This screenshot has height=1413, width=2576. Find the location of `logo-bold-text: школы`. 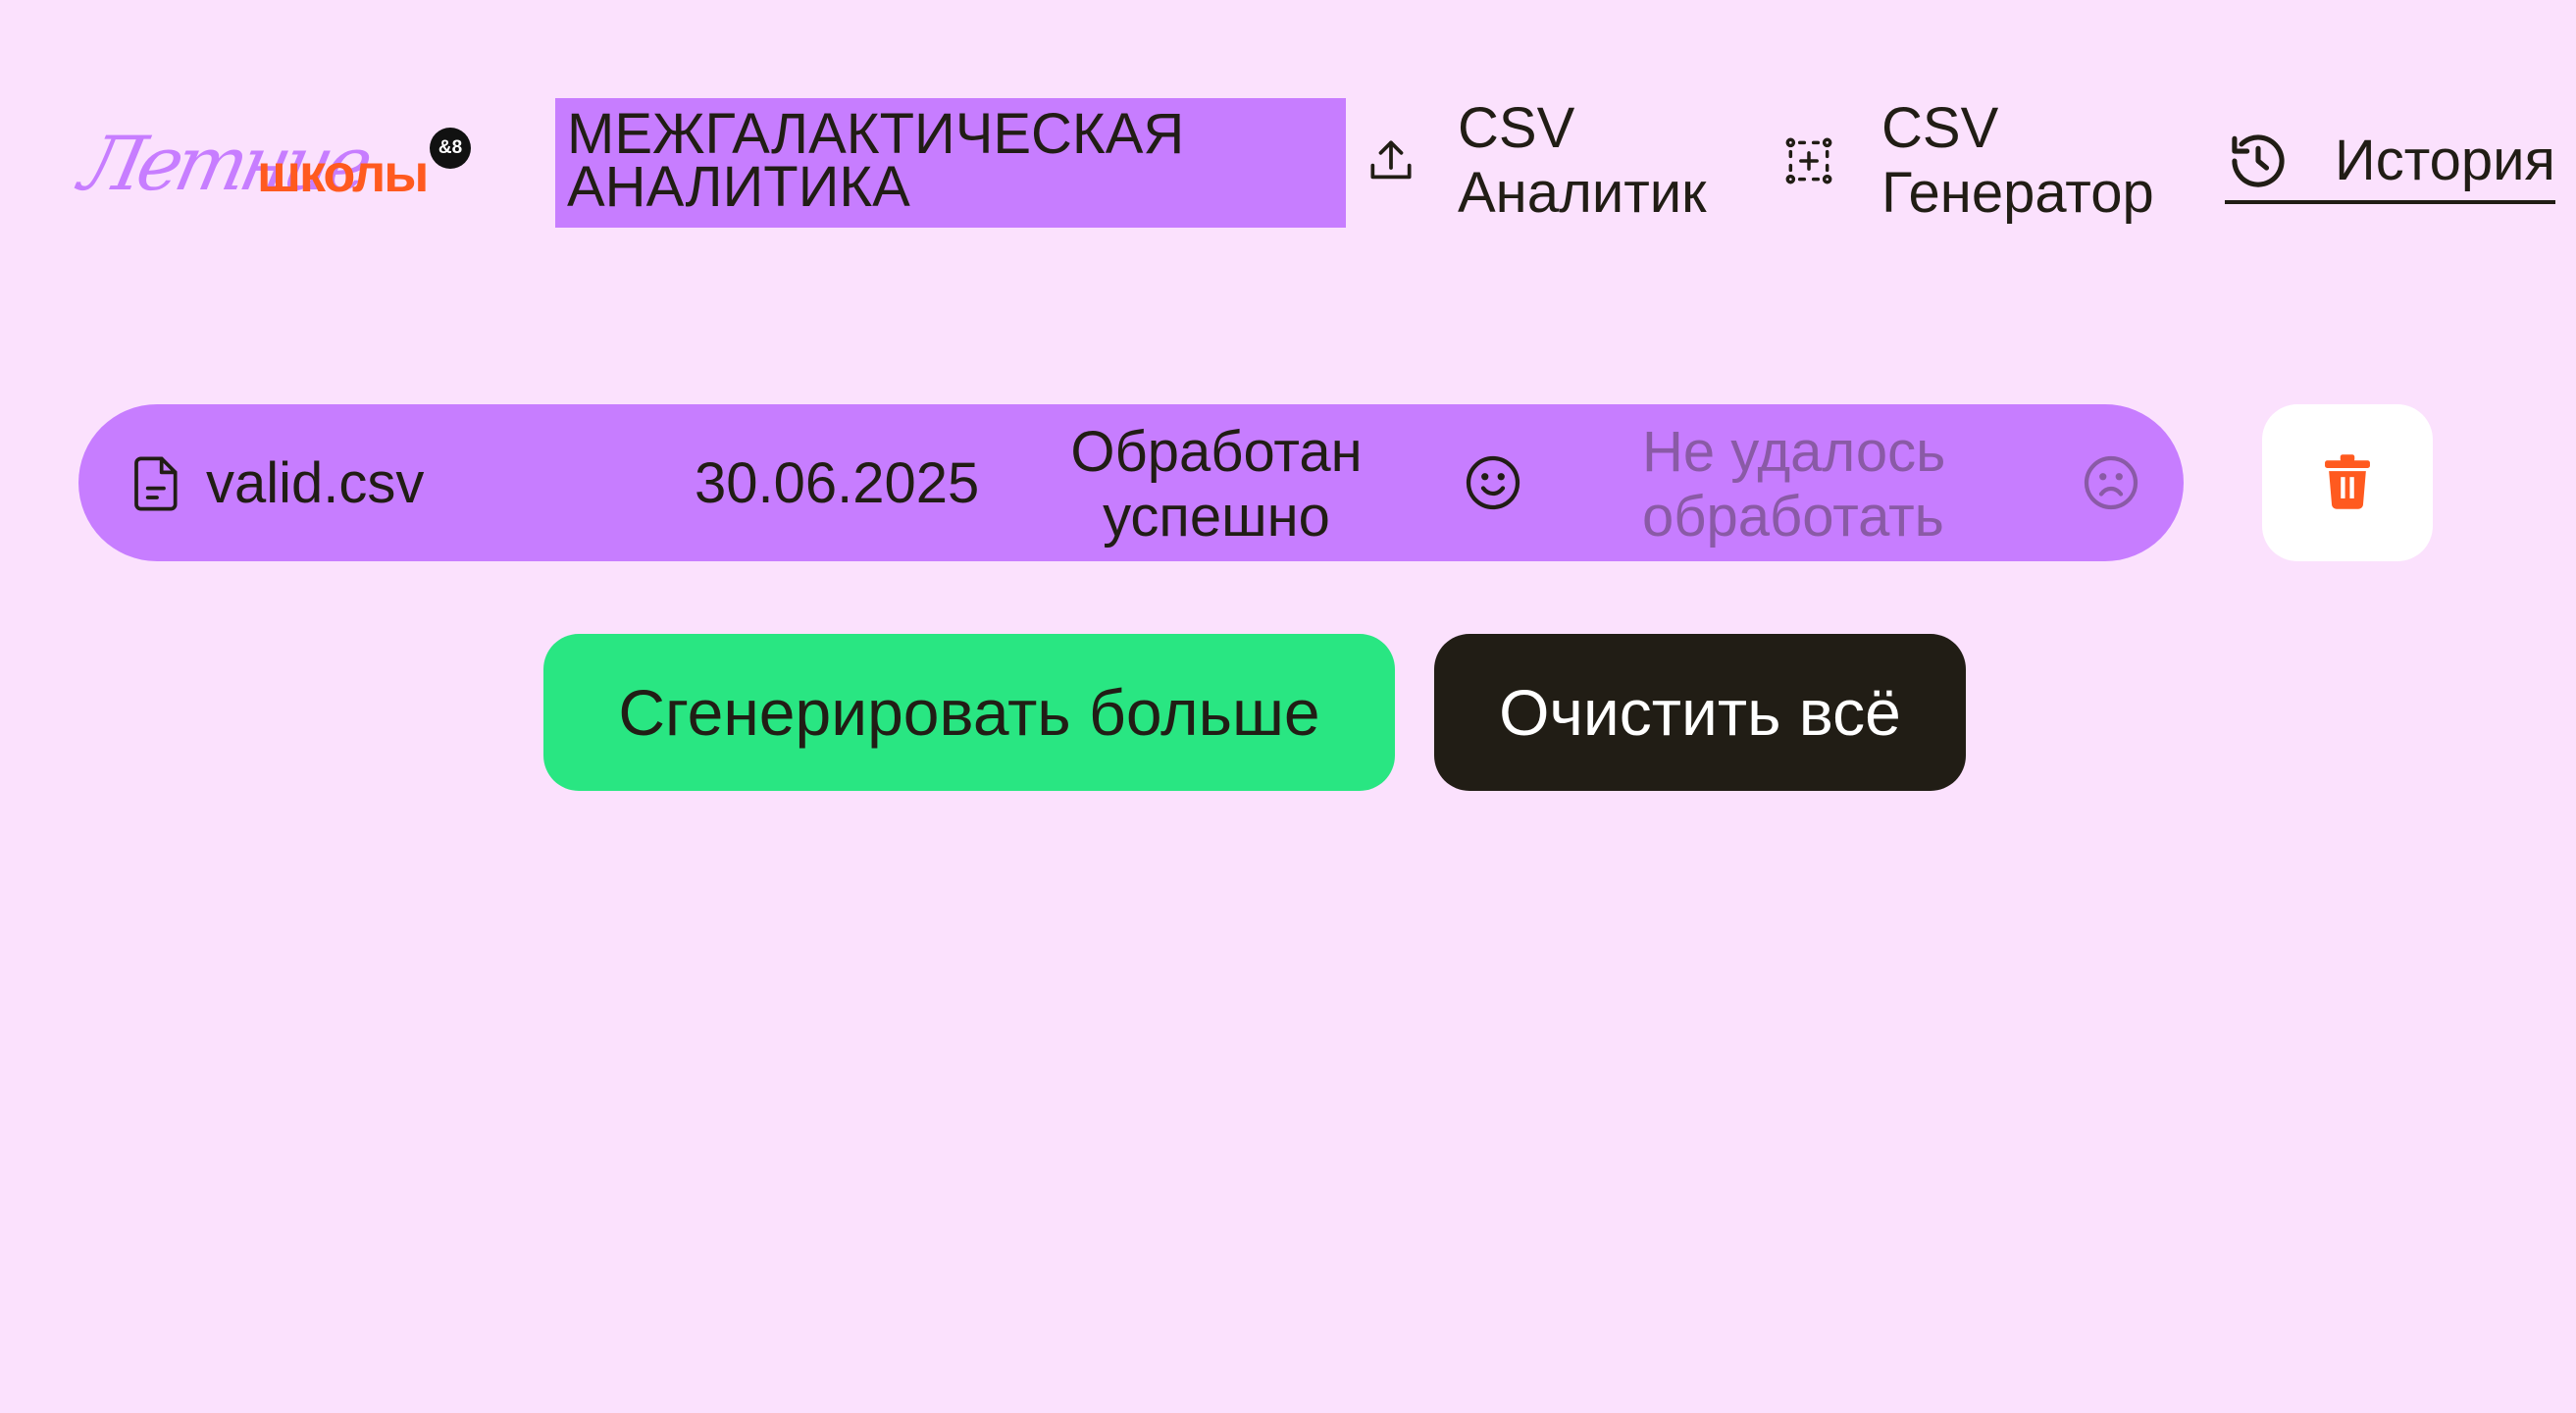

logo-bold-text: школы is located at coordinates (343, 173).